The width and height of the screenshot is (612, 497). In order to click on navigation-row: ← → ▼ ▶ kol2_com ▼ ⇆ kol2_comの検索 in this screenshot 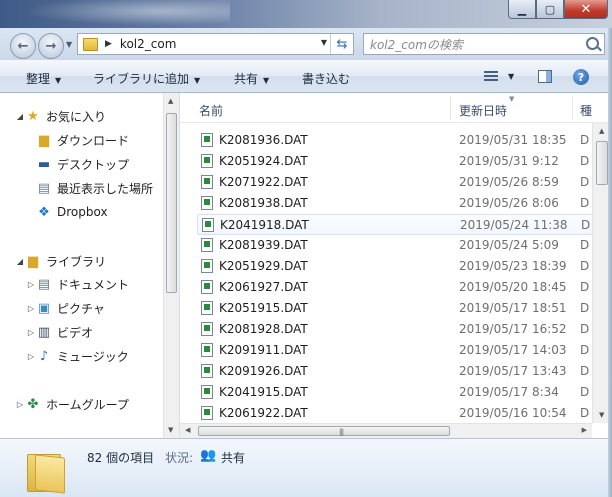, I will do `click(306, 44)`.